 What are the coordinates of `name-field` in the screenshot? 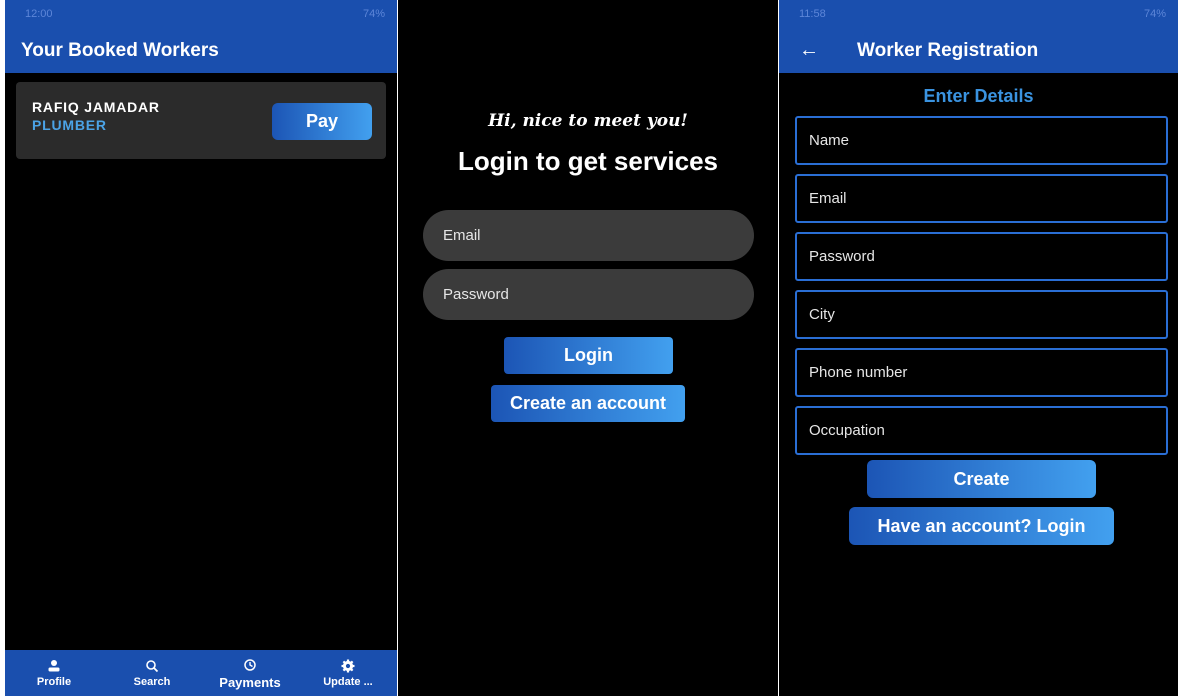 It's located at (981, 140).